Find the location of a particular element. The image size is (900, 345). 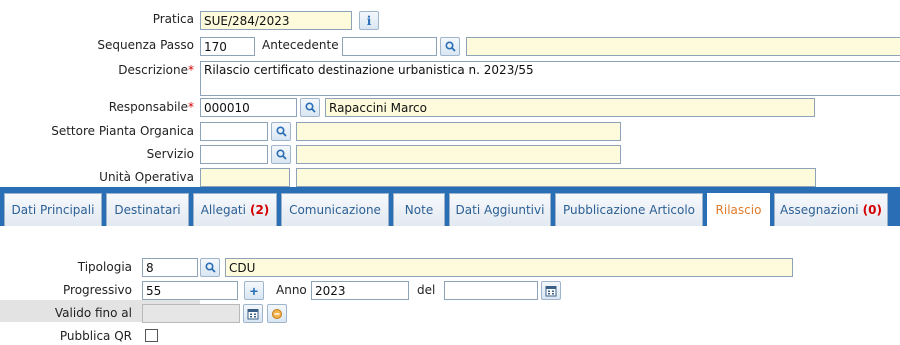

valido-clear-button is located at coordinates (277, 313).